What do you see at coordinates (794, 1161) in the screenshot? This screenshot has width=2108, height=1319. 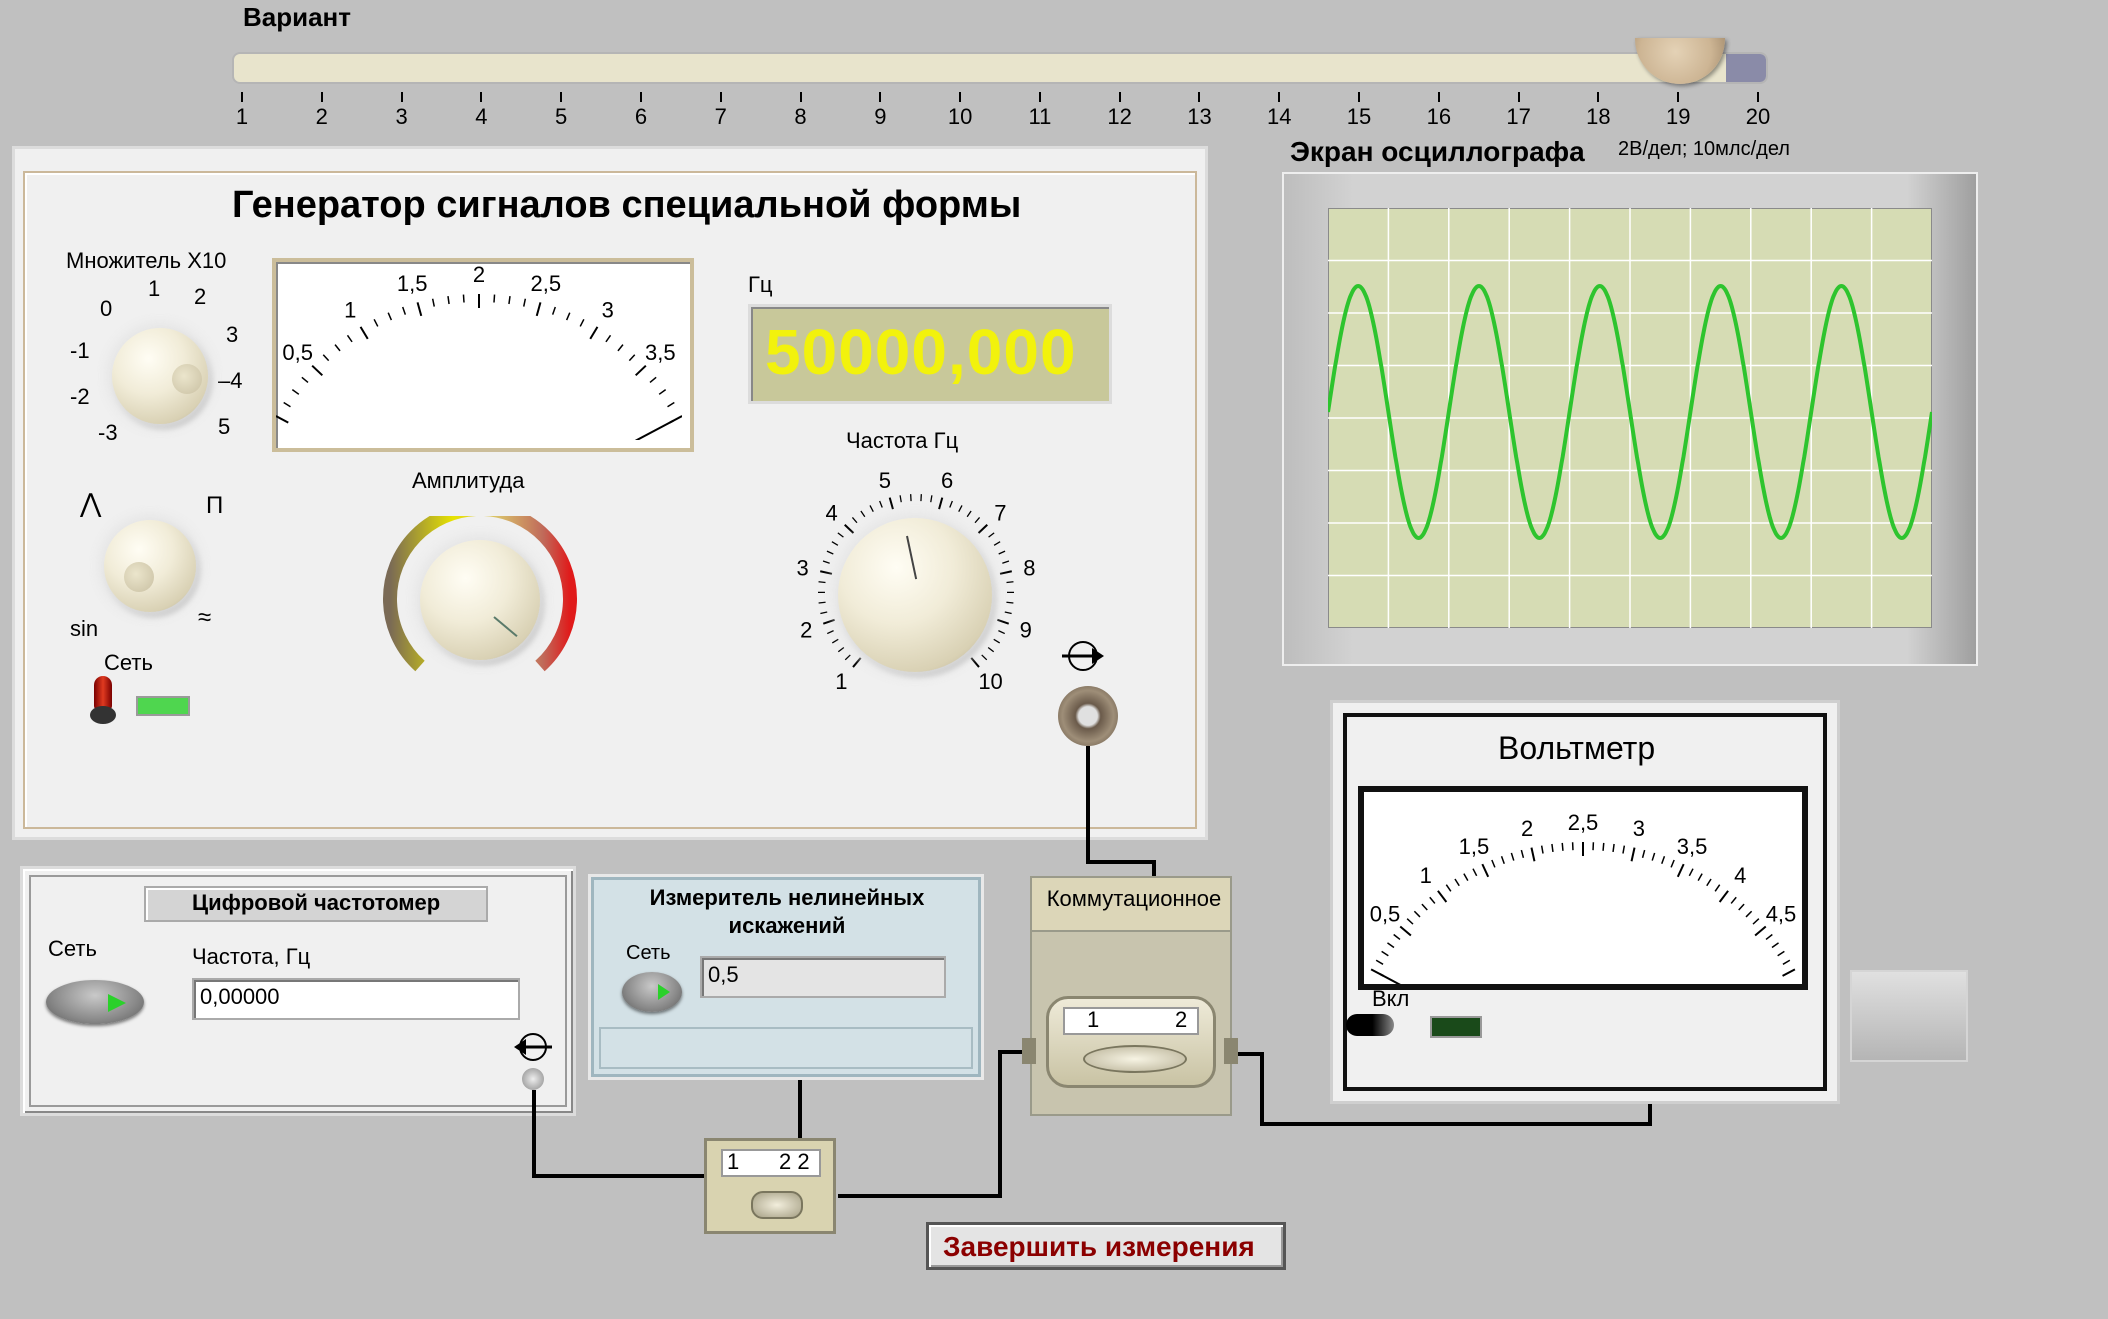 I see `small-switch-pos-2: 2 2` at bounding box center [794, 1161].